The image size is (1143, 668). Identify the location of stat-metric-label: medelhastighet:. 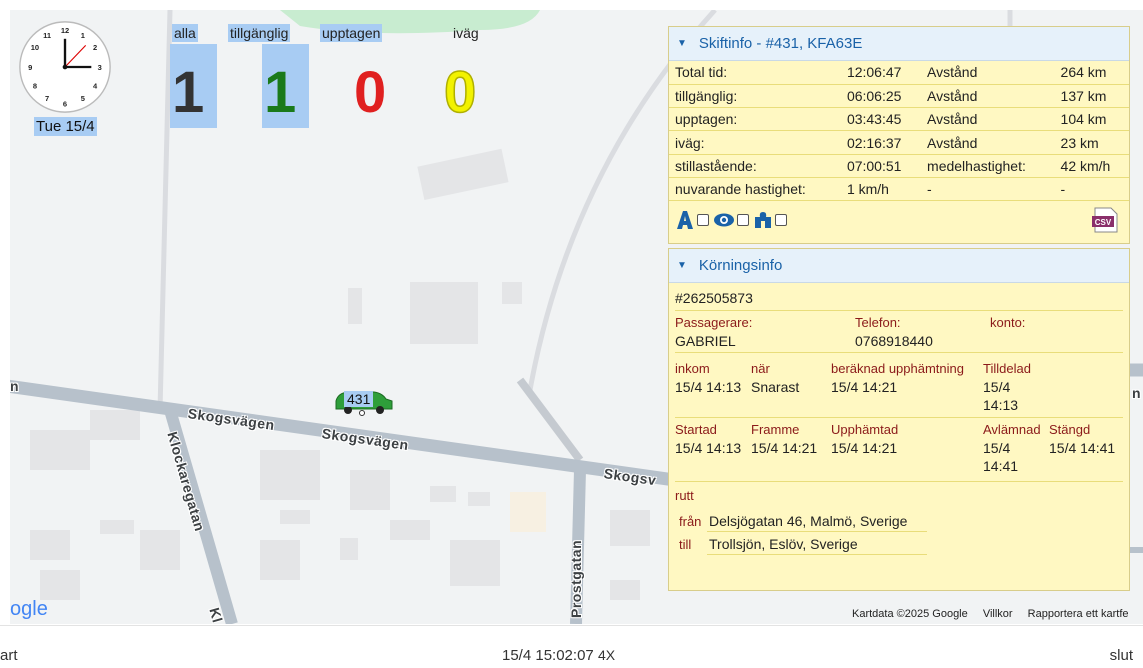
(988, 166).